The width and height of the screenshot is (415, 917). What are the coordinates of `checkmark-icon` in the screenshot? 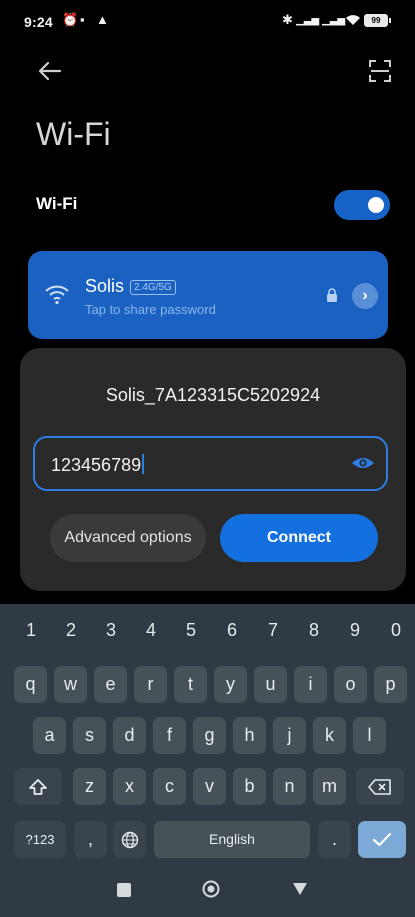 It's located at (382, 840).